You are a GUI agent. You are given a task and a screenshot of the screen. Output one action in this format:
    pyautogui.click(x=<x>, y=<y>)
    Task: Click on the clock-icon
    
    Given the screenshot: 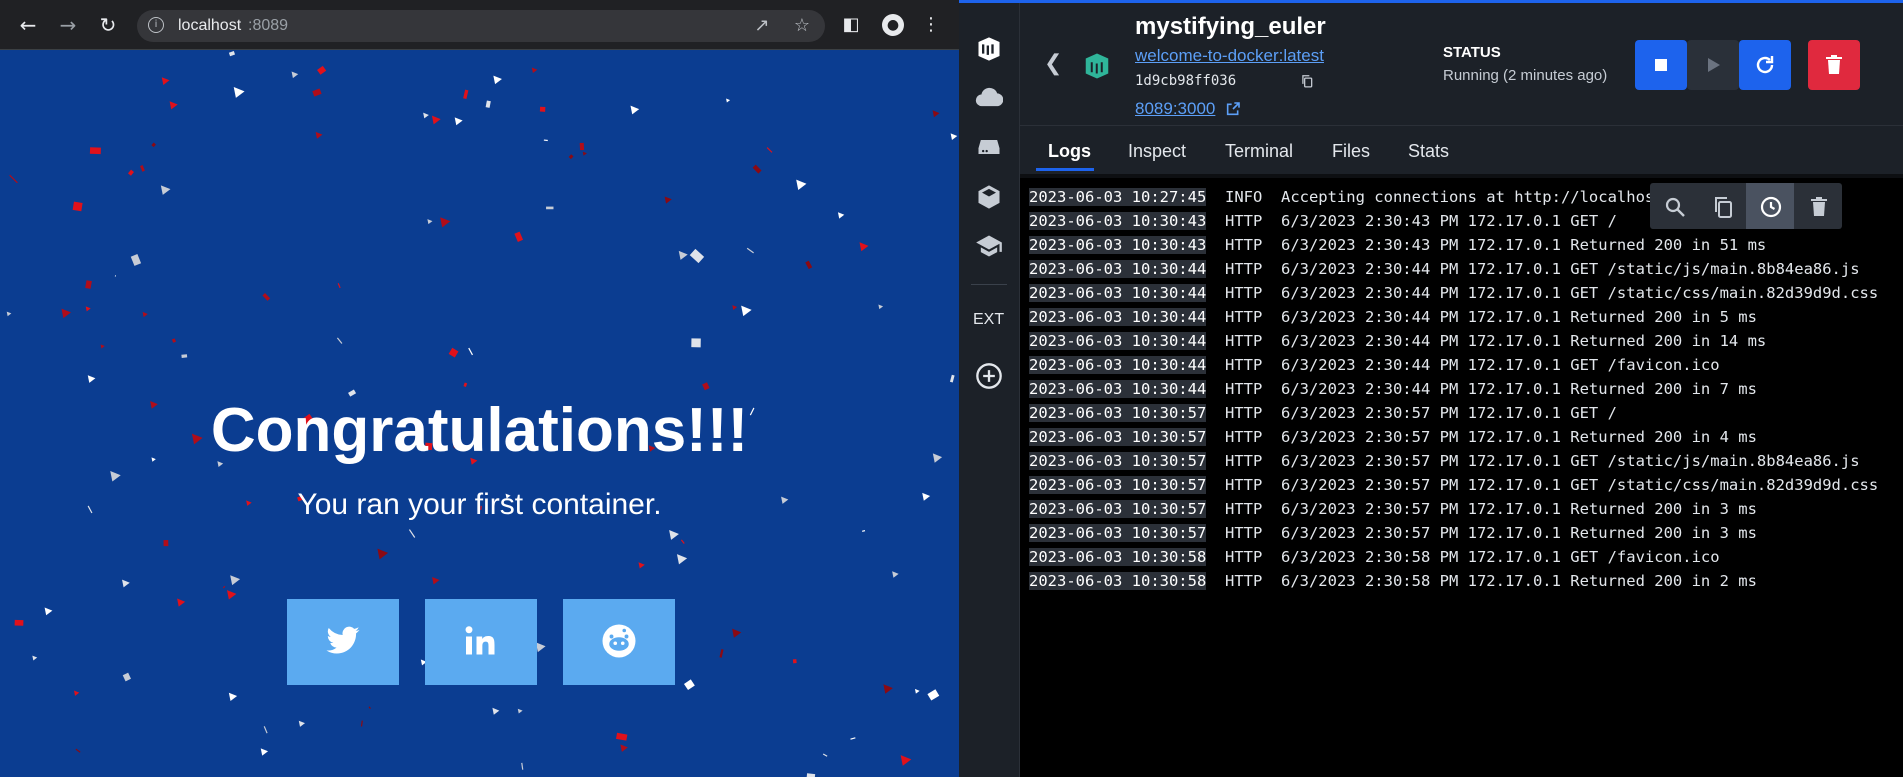 What is the action you would take?
    pyautogui.click(x=1771, y=207)
    